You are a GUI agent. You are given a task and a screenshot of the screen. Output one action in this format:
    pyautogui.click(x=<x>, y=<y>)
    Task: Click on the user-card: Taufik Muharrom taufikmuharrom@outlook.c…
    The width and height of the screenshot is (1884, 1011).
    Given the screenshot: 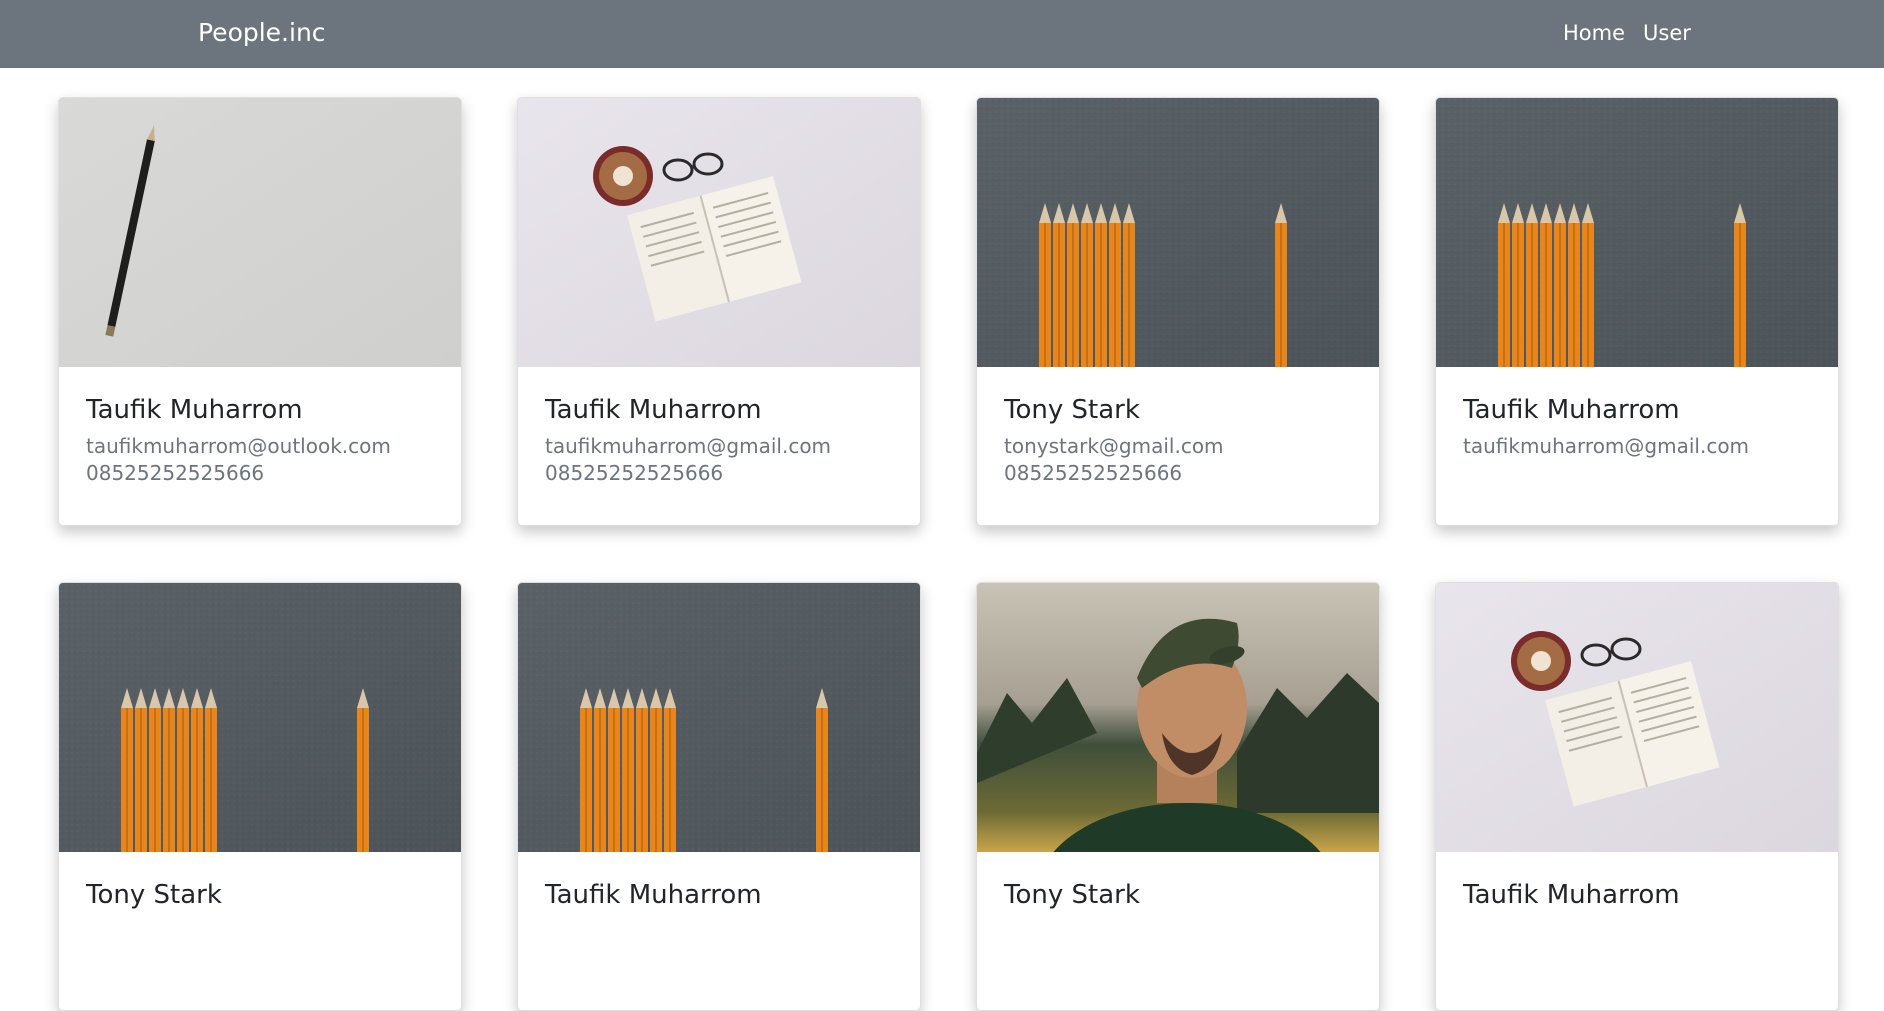 What is the action you would take?
    pyautogui.click(x=260, y=311)
    